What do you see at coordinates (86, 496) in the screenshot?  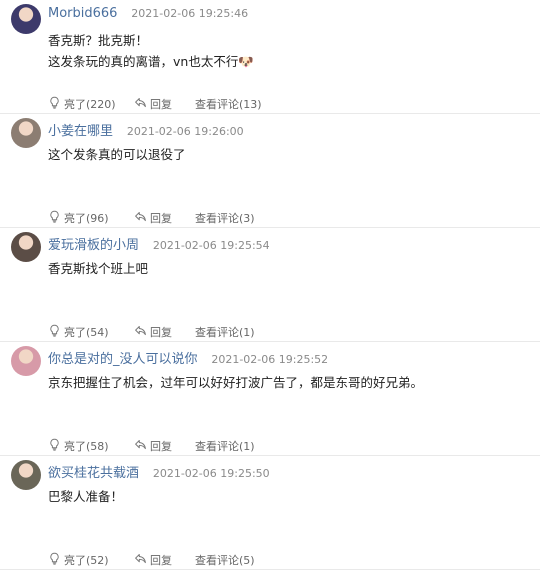 I see `comment-text-line: 巴黎人准备！` at bounding box center [86, 496].